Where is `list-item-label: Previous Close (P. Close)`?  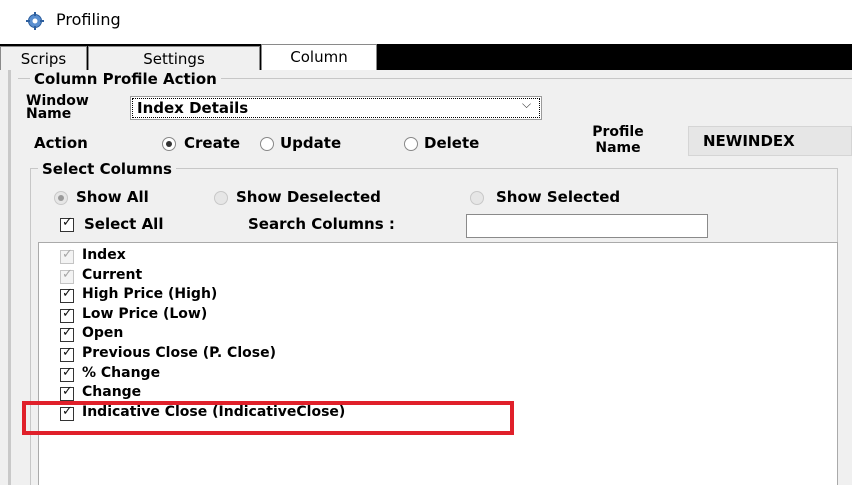
list-item-label: Previous Close (P. Close) is located at coordinates (179, 353).